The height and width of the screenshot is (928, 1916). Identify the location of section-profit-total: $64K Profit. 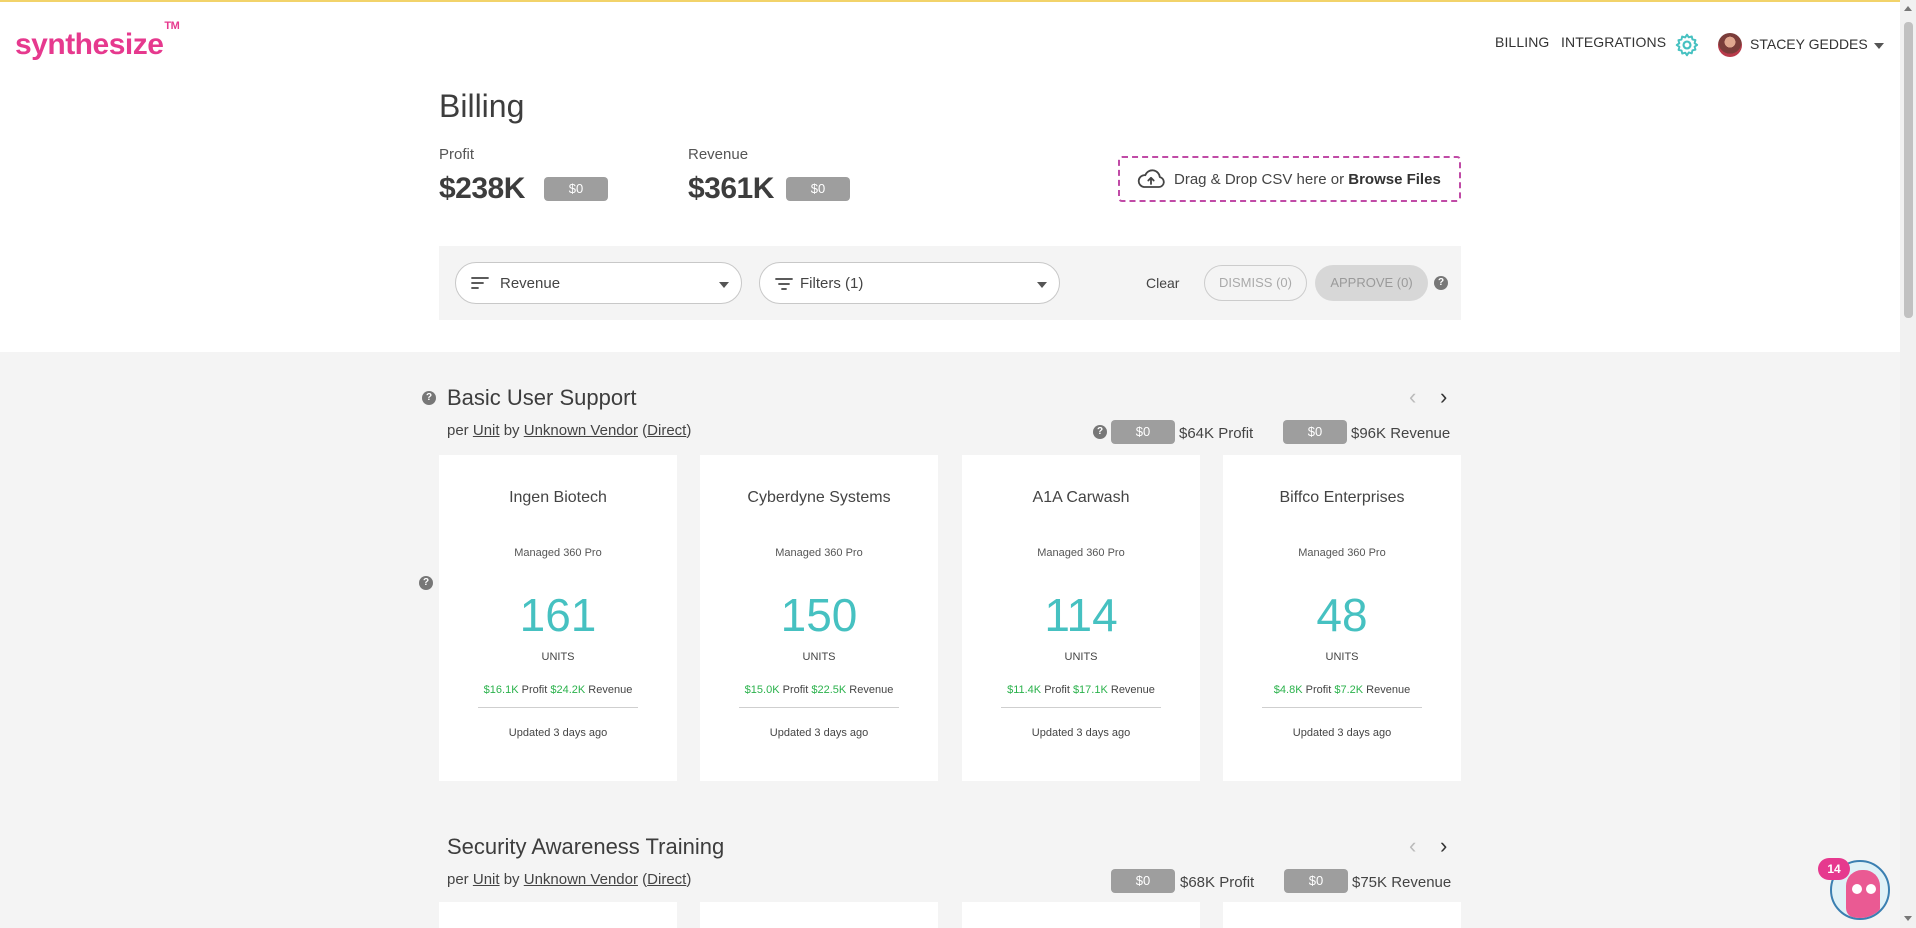
(1216, 433).